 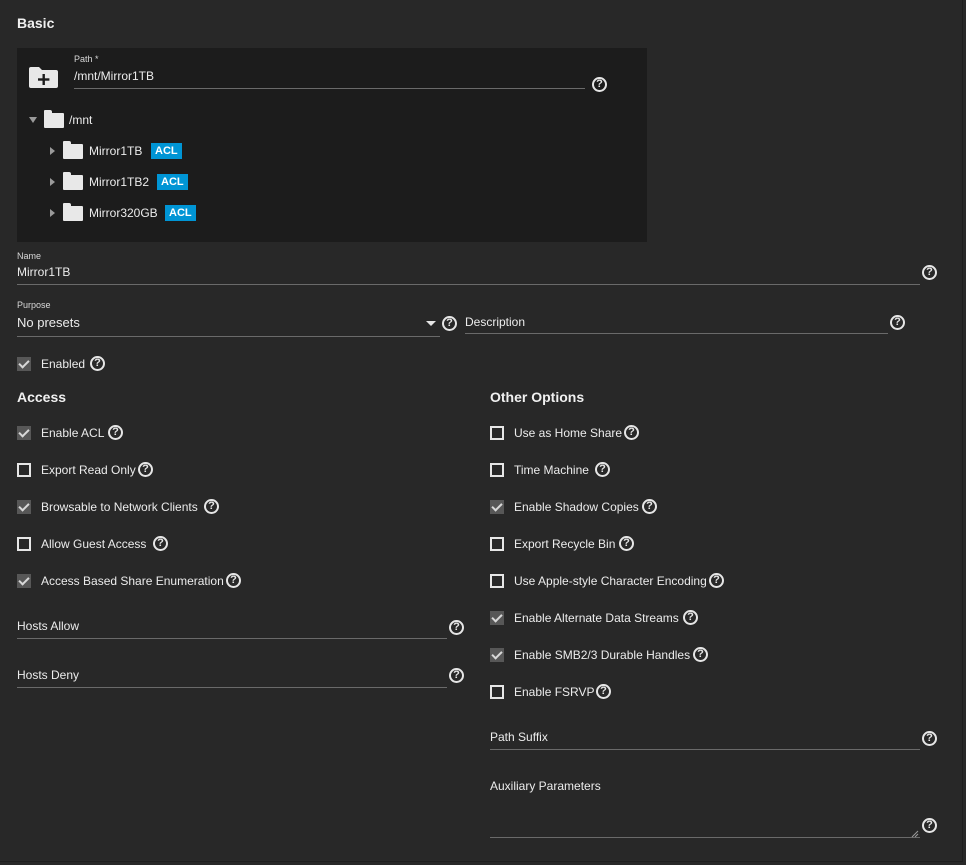 I want to click on hosts-deny-help-icon: ?, so click(x=456, y=675).